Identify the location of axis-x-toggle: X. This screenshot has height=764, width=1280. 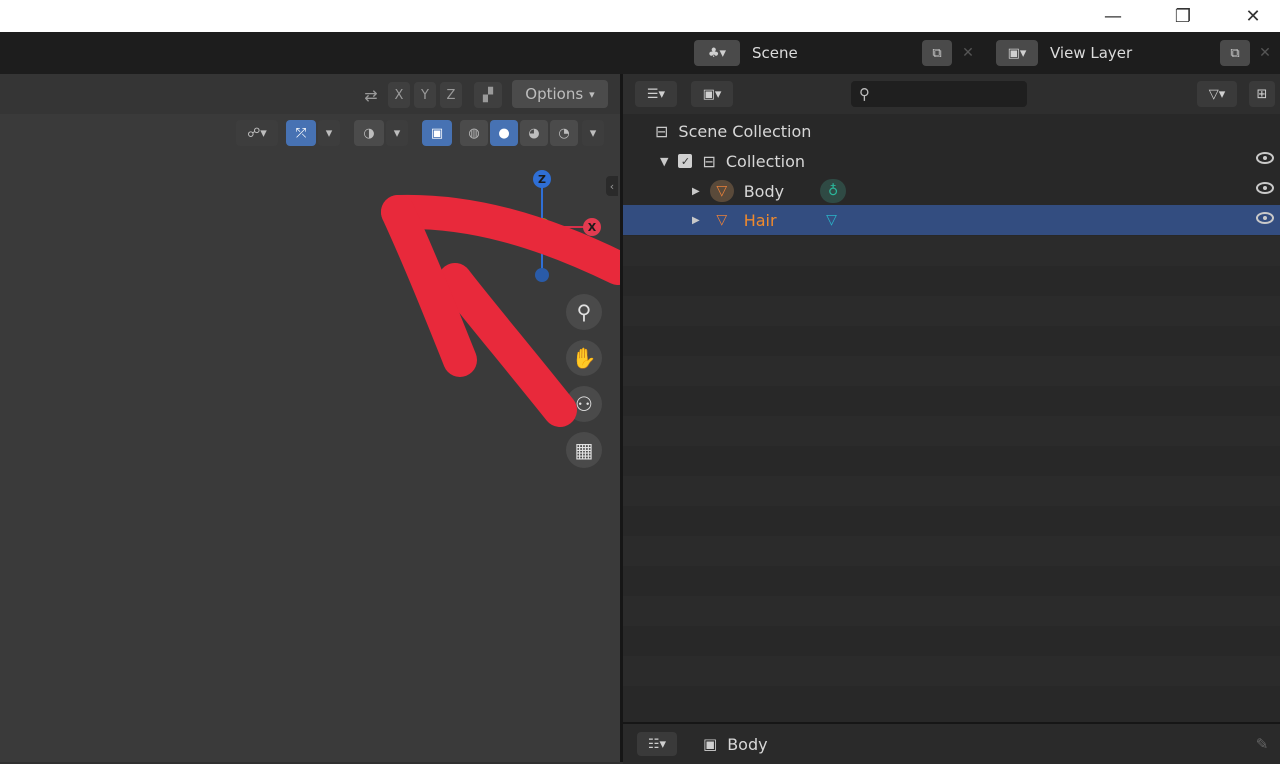
(399, 95).